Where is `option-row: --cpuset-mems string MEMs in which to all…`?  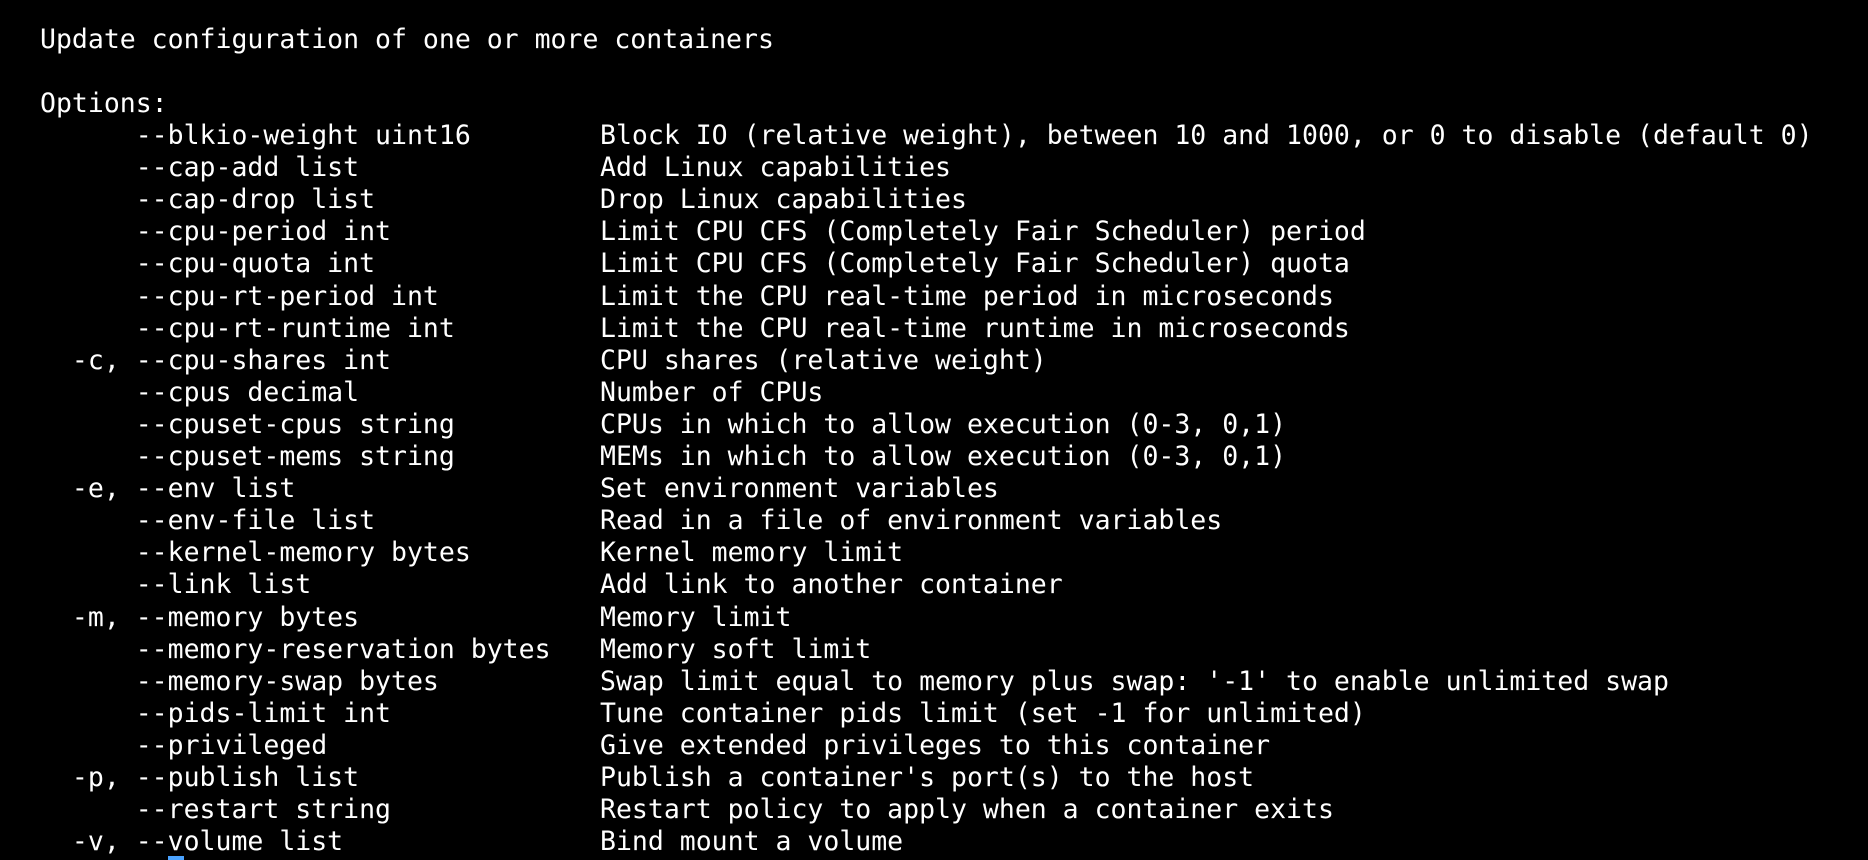 option-row: --cpuset-mems string MEMs in which to all… is located at coordinates (934, 457).